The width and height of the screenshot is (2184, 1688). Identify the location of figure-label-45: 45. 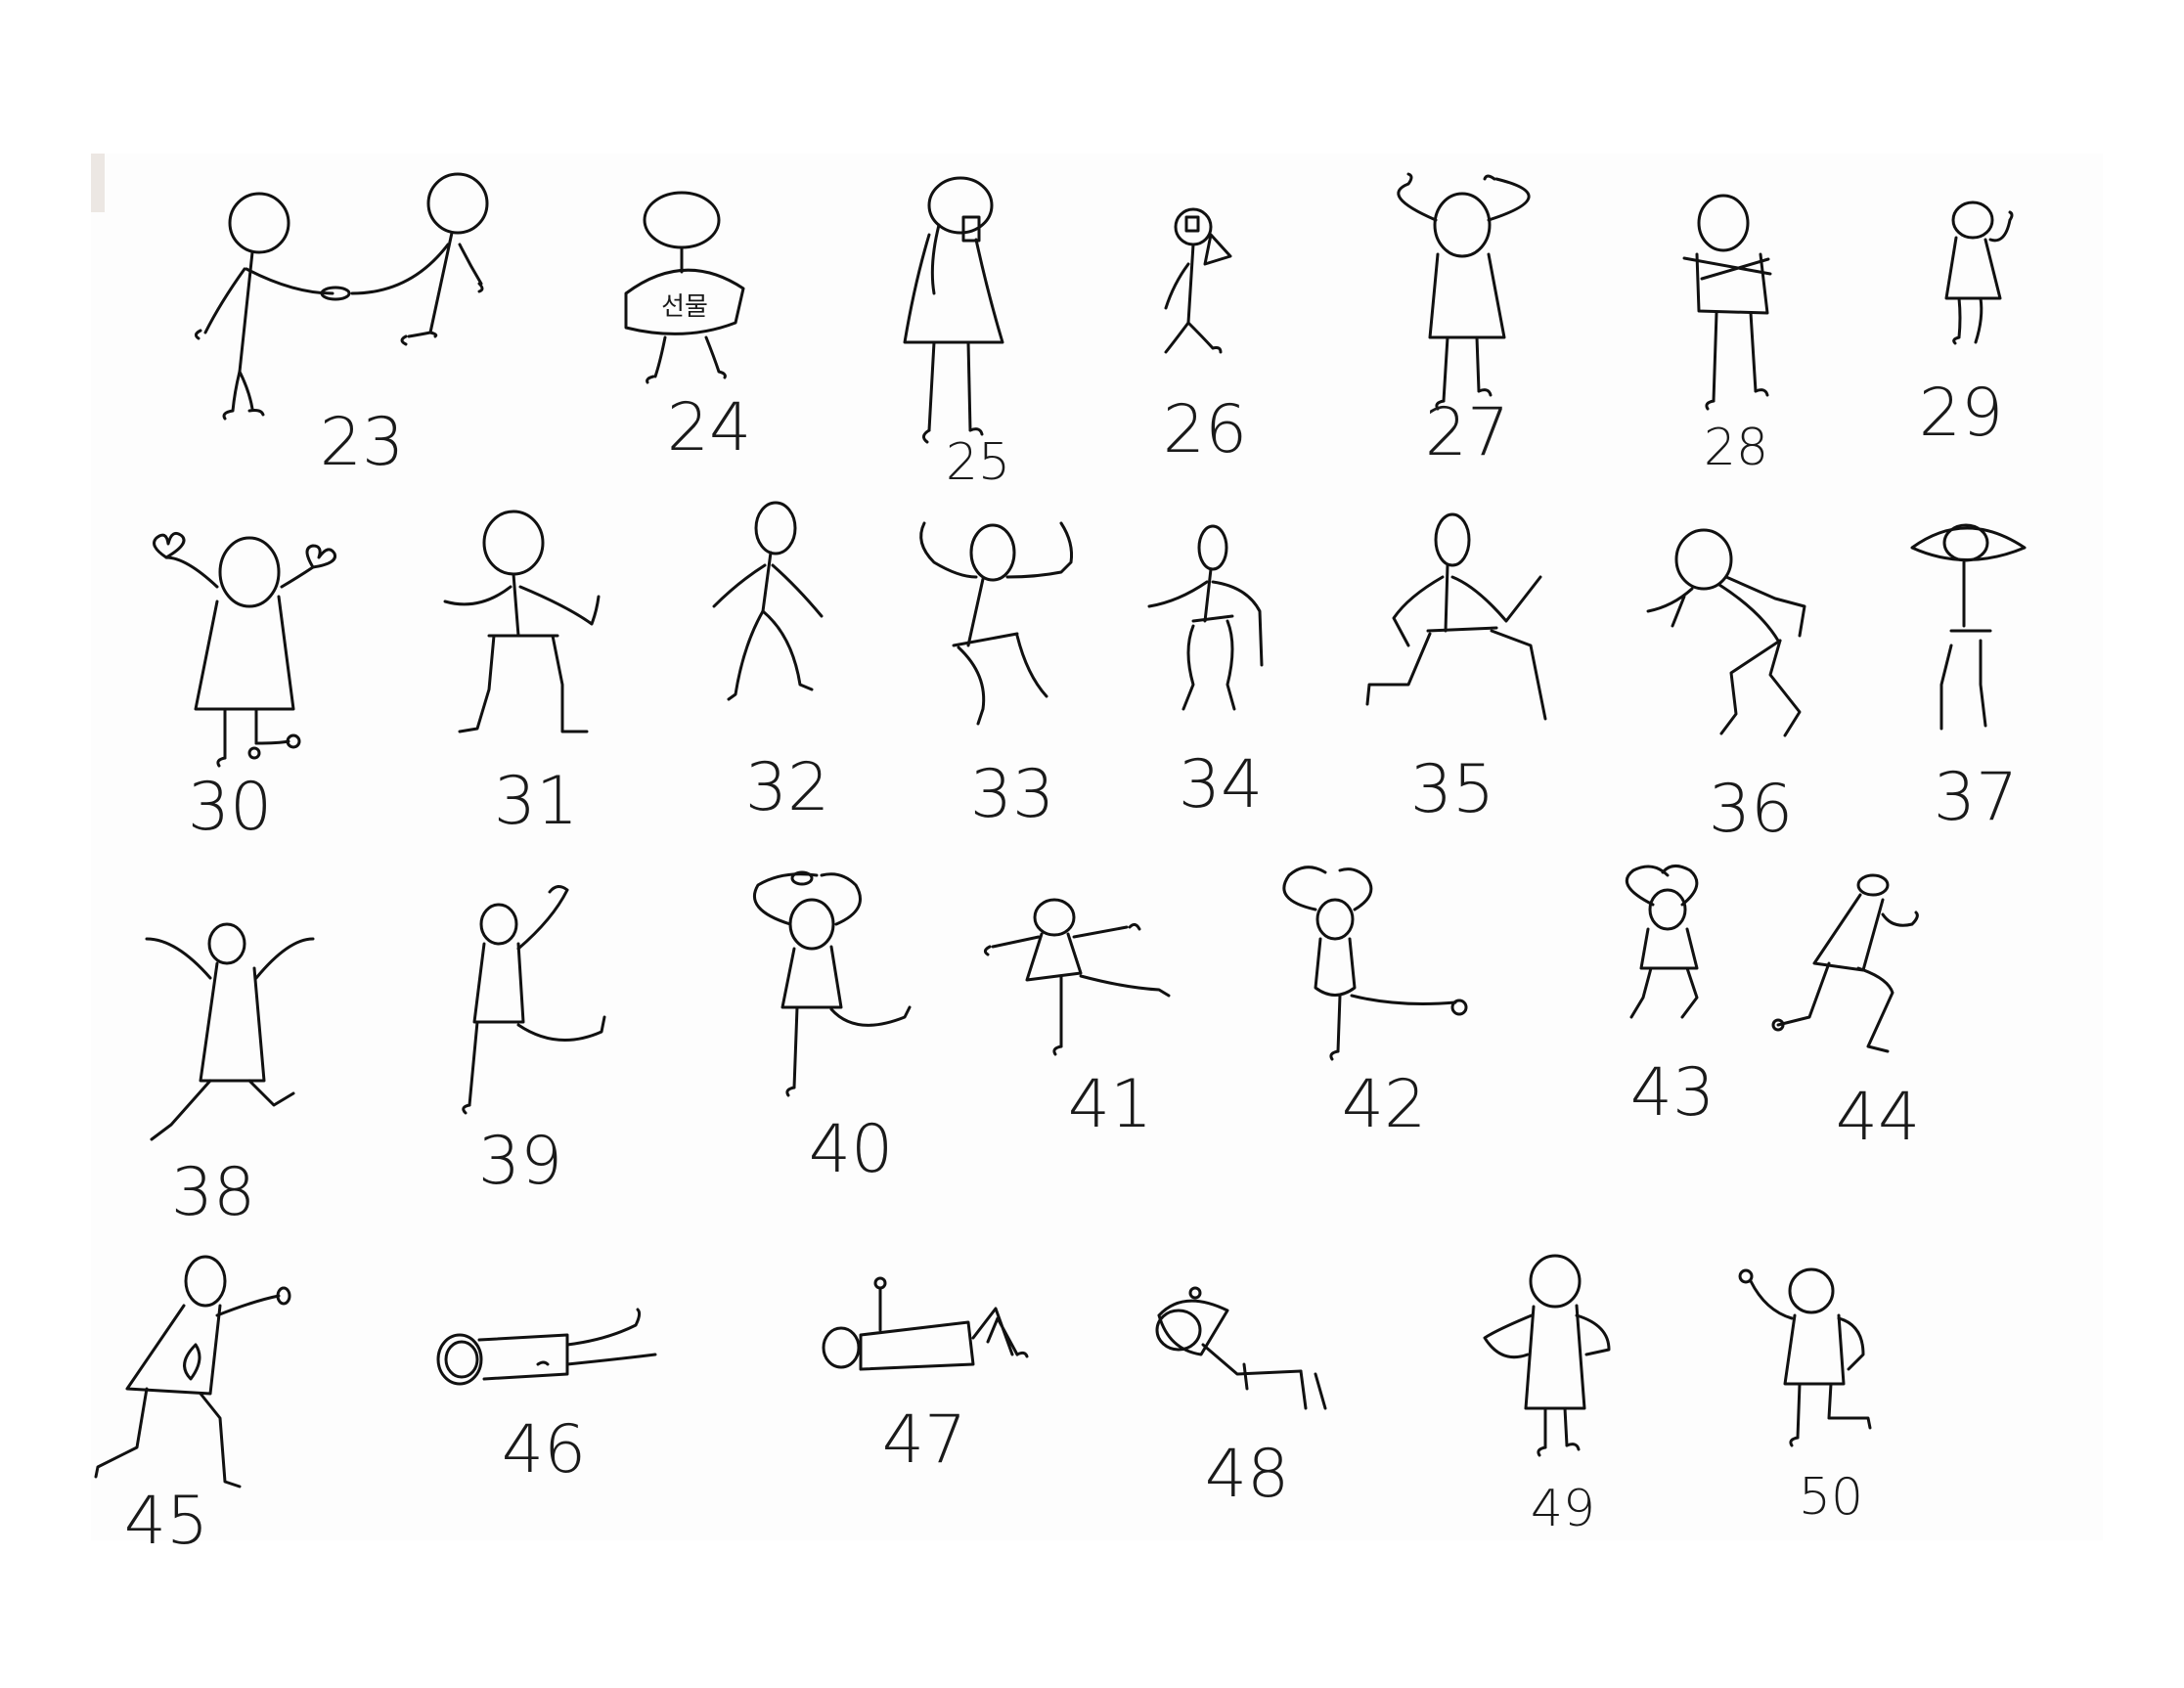
(166, 1521).